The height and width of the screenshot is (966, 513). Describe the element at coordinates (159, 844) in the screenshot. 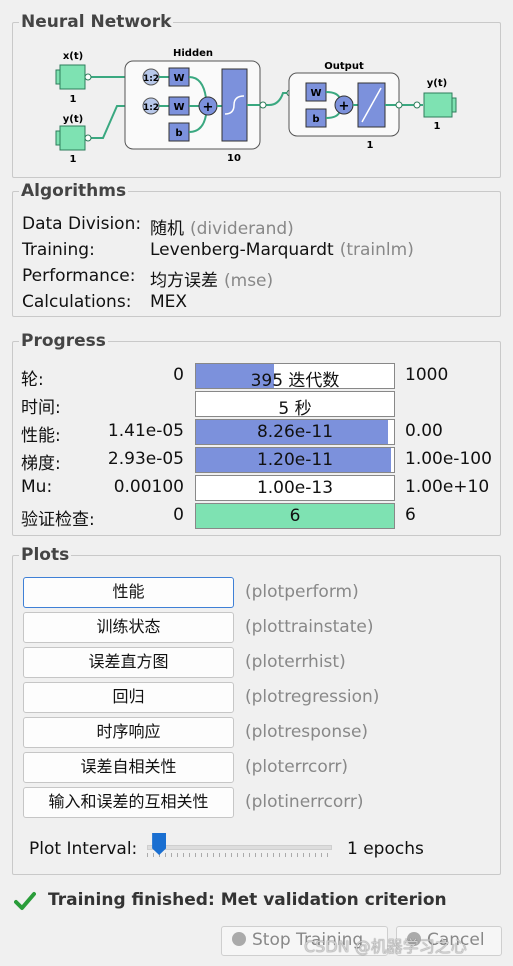

I see `slider-thumb` at that location.